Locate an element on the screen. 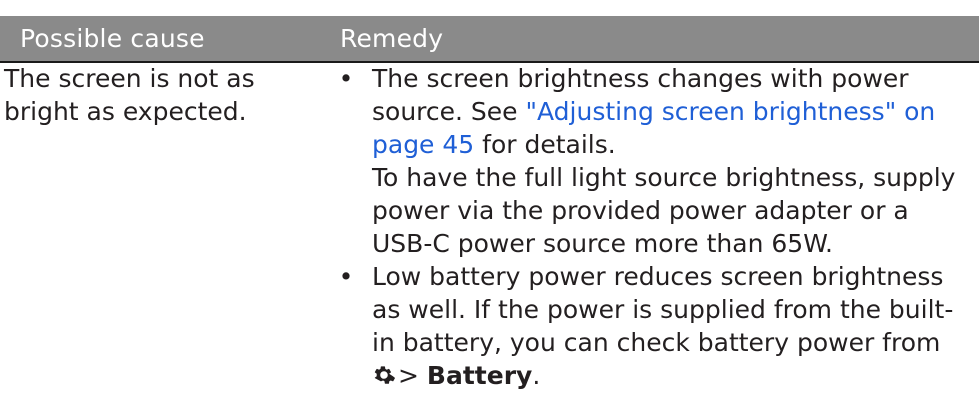 The height and width of the screenshot is (417, 979). cause-line-2: bright as expected. is located at coordinates (125, 111).